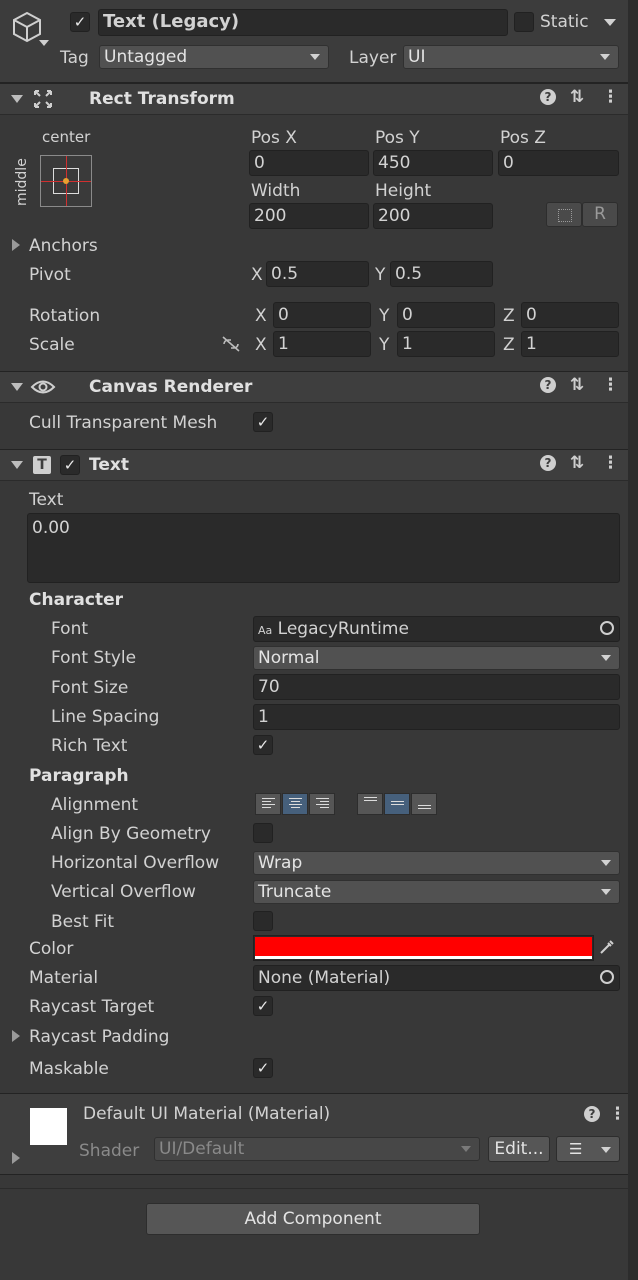  I want to click on font-size-field: 70, so click(436, 687).